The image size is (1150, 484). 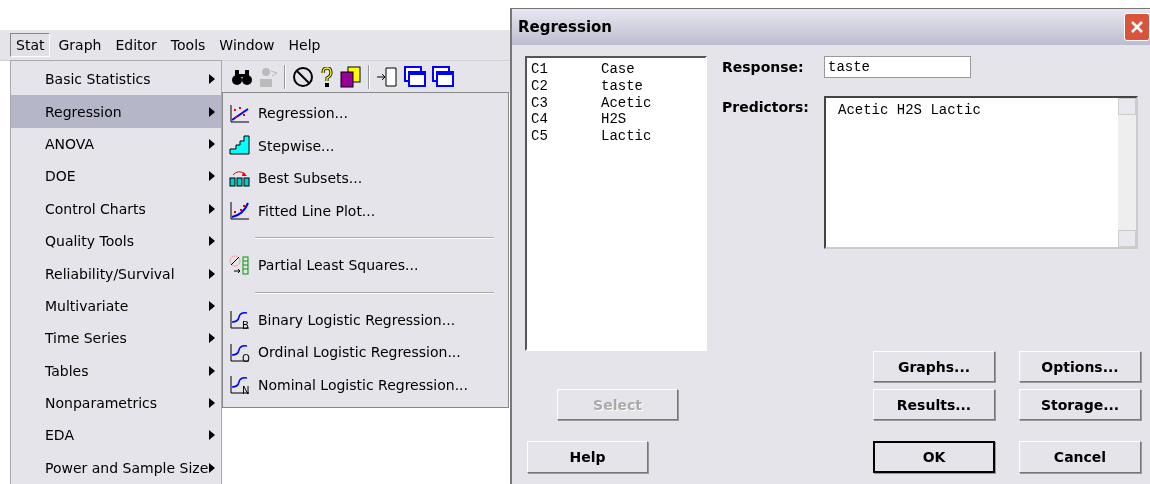 What do you see at coordinates (116, 273) in the screenshot?
I see `menu-item: Reliability/Survival` at bounding box center [116, 273].